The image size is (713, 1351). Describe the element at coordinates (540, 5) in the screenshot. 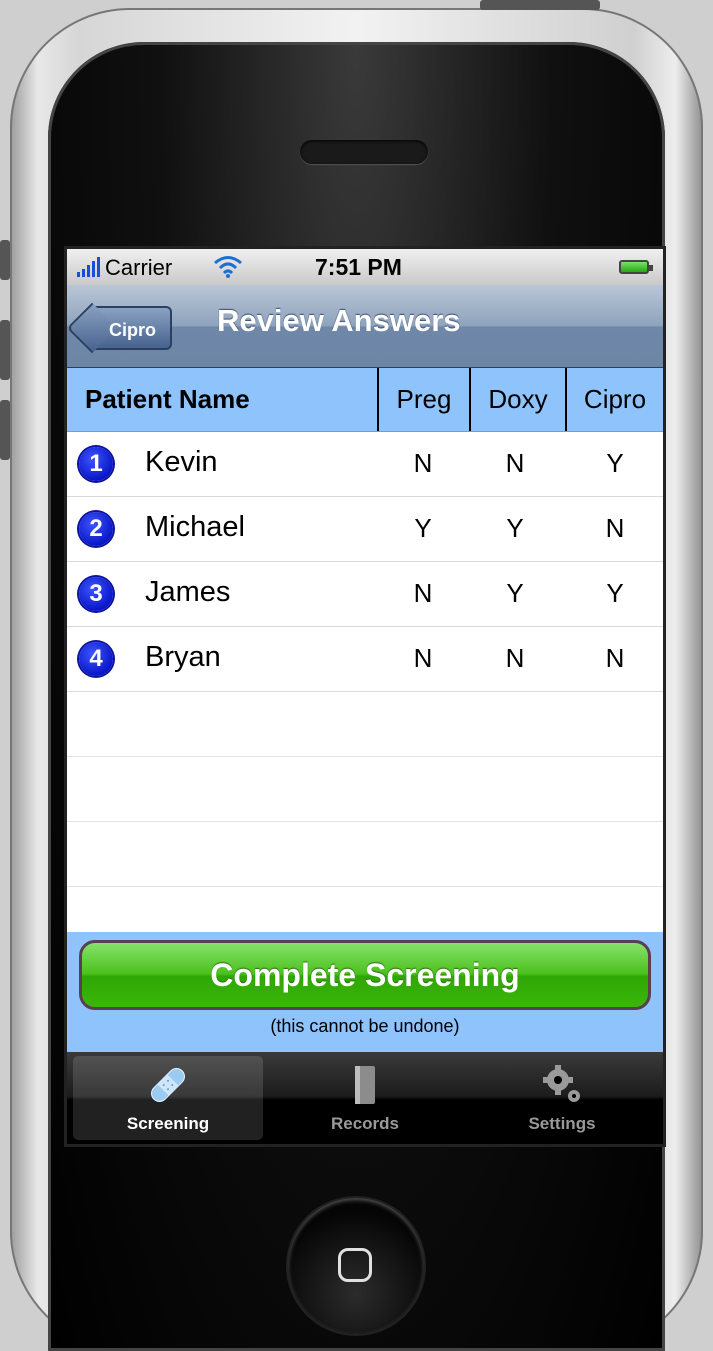

I see `sleep-button` at that location.